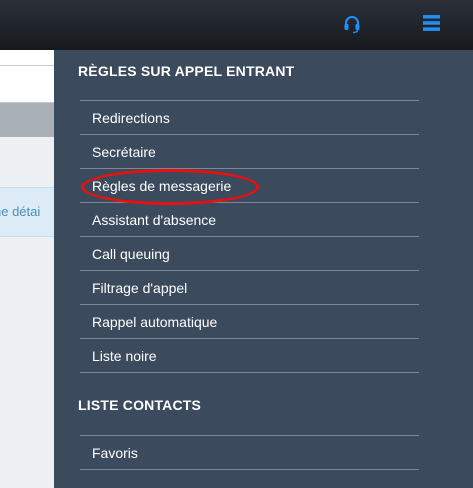 This screenshot has height=488, width=473. I want to click on contact-list: Favoris, so click(249, 452).